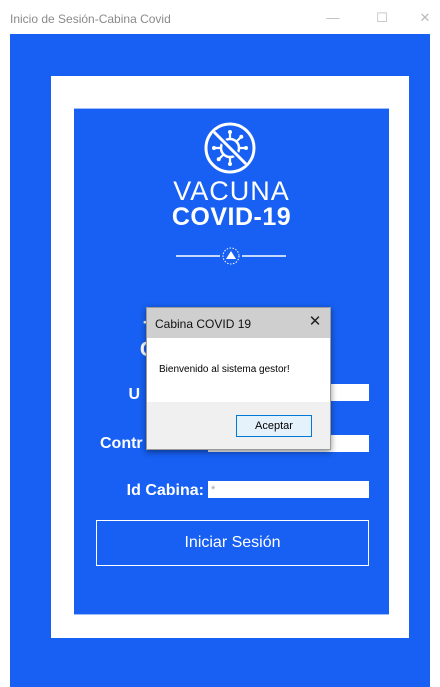 The image size is (440, 687). What do you see at coordinates (382, 18) in the screenshot?
I see `maximize-icon: ☐` at bounding box center [382, 18].